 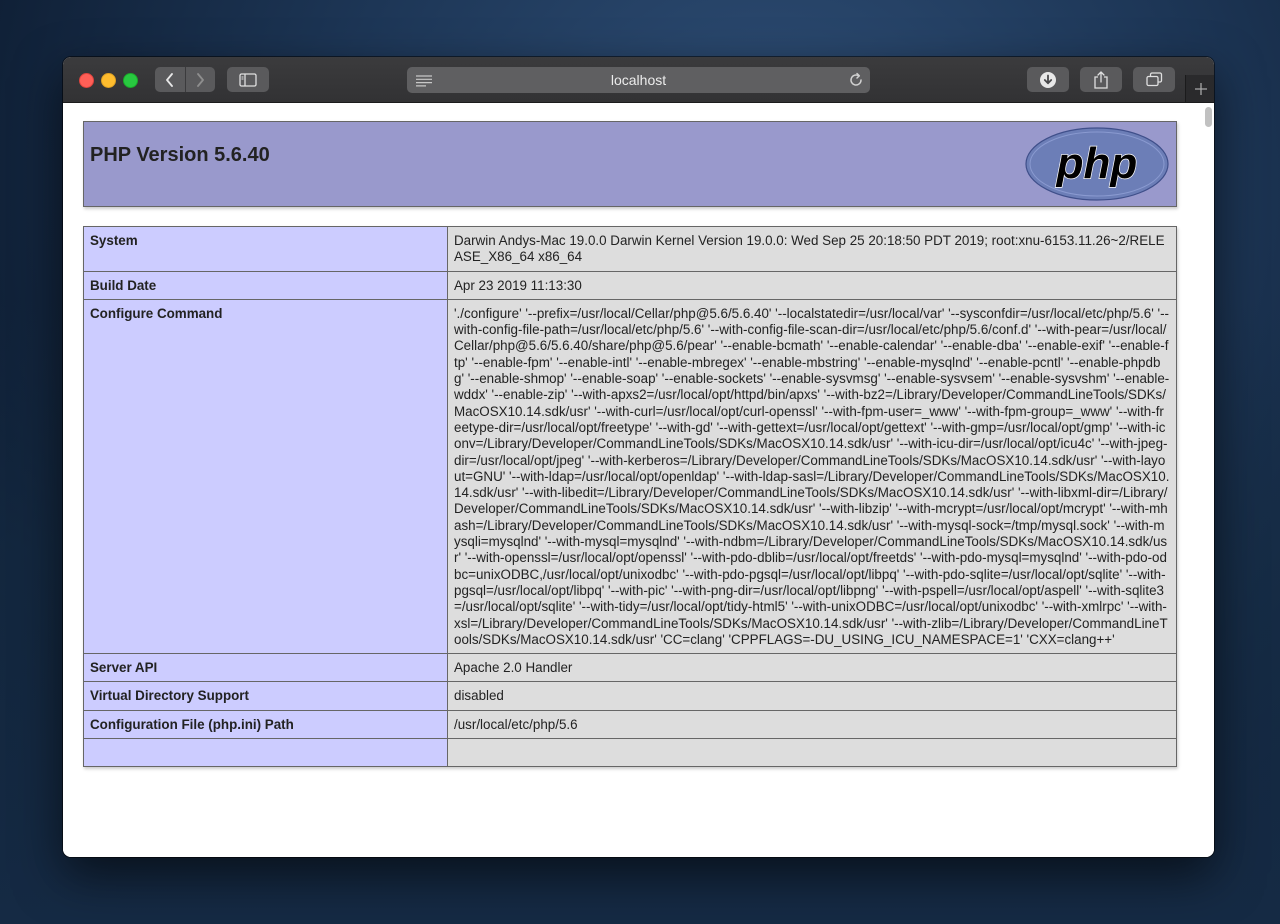 I want to click on share-button, so click(x=1101, y=79).